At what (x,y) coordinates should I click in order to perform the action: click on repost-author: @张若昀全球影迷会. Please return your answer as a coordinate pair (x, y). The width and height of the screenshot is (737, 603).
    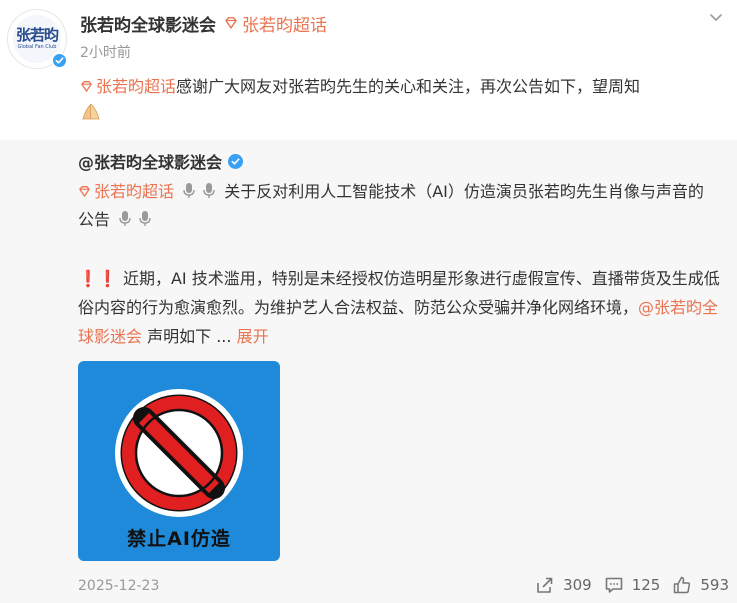
    Looking at the image, I should click on (150, 161).